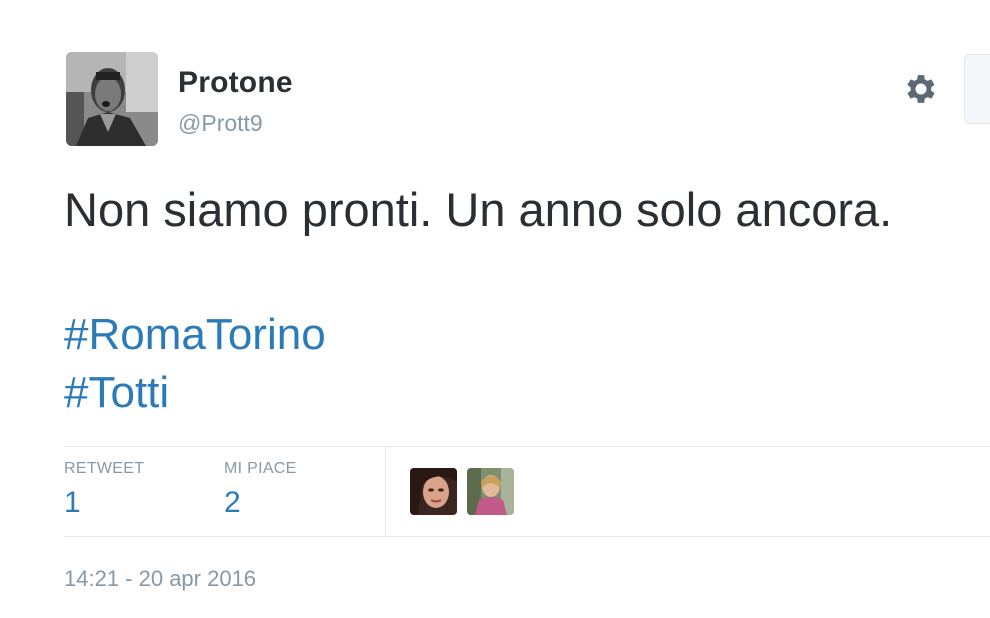 This screenshot has width=990, height=618. I want to click on hashtag-link: #Totti, so click(195, 393).